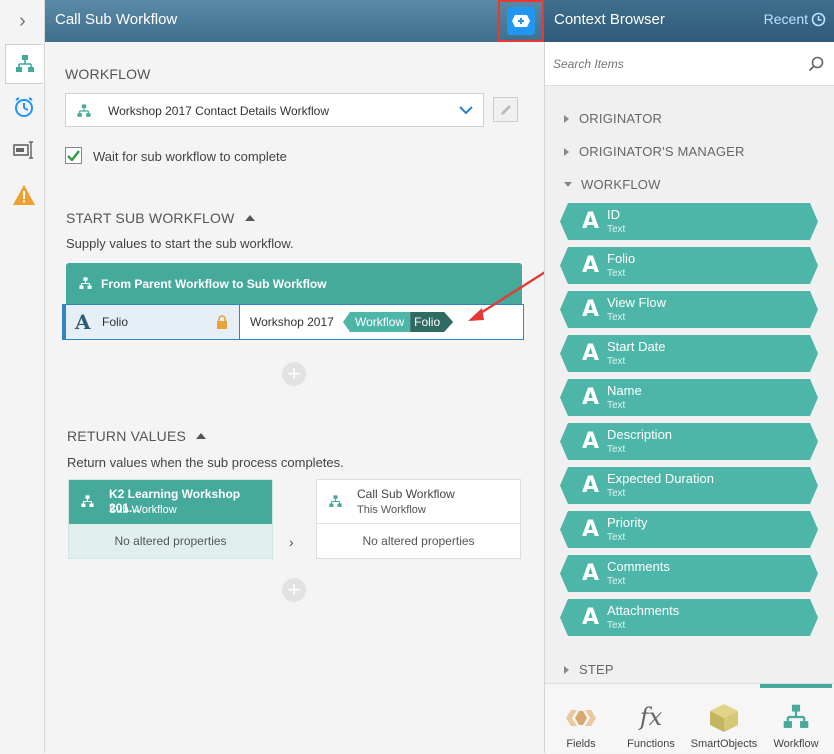 Image resolution: width=834 pixels, height=754 pixels. What do you see at coordinates (662, 151) in the screenshot?
I see `section-label: ORIGINATOR'S MANAGER` at bounding box center [662, 151].